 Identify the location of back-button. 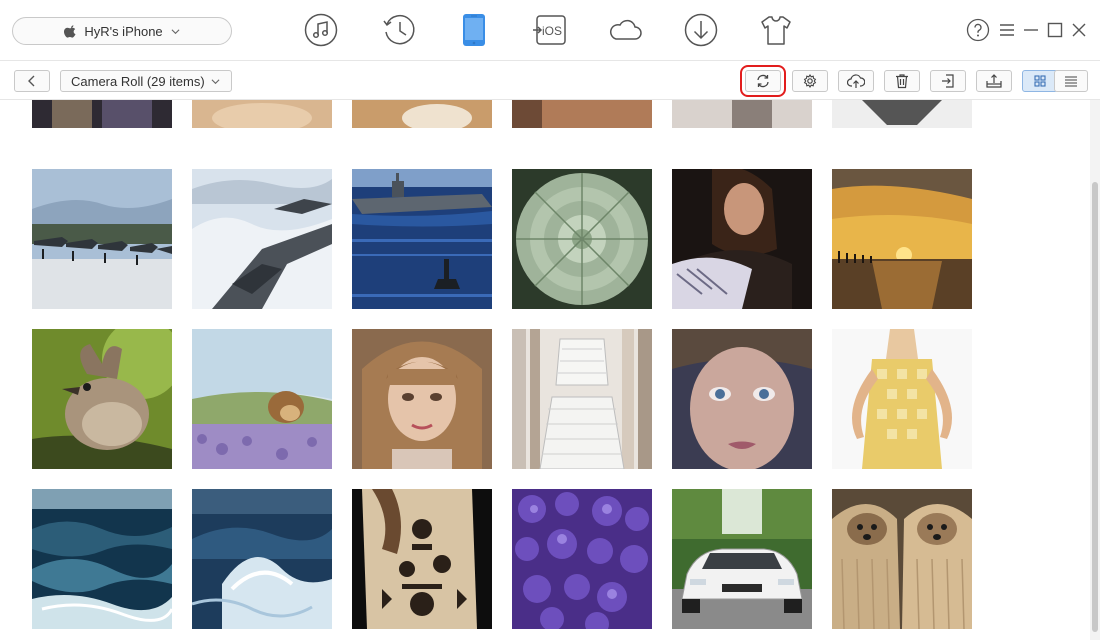
(32, 81).